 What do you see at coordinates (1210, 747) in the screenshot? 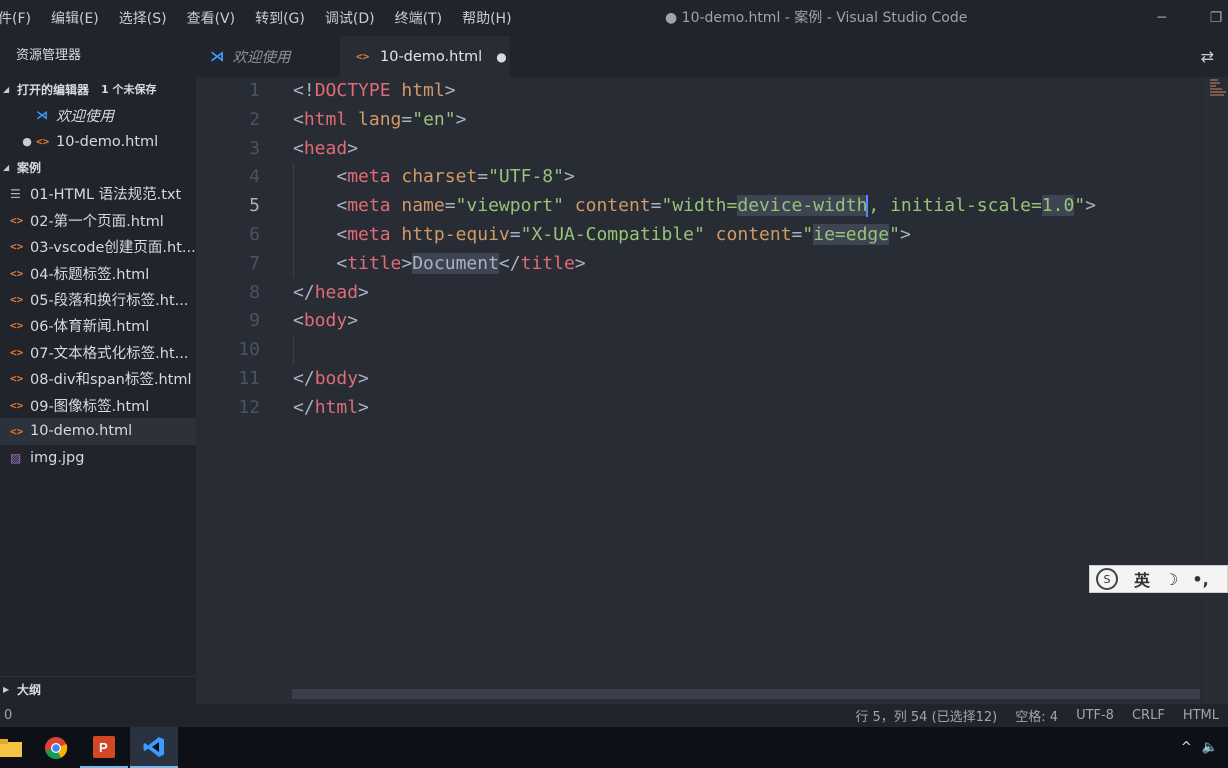
I see `volume-icon: 🔈` at bounding box center [1210, 747].